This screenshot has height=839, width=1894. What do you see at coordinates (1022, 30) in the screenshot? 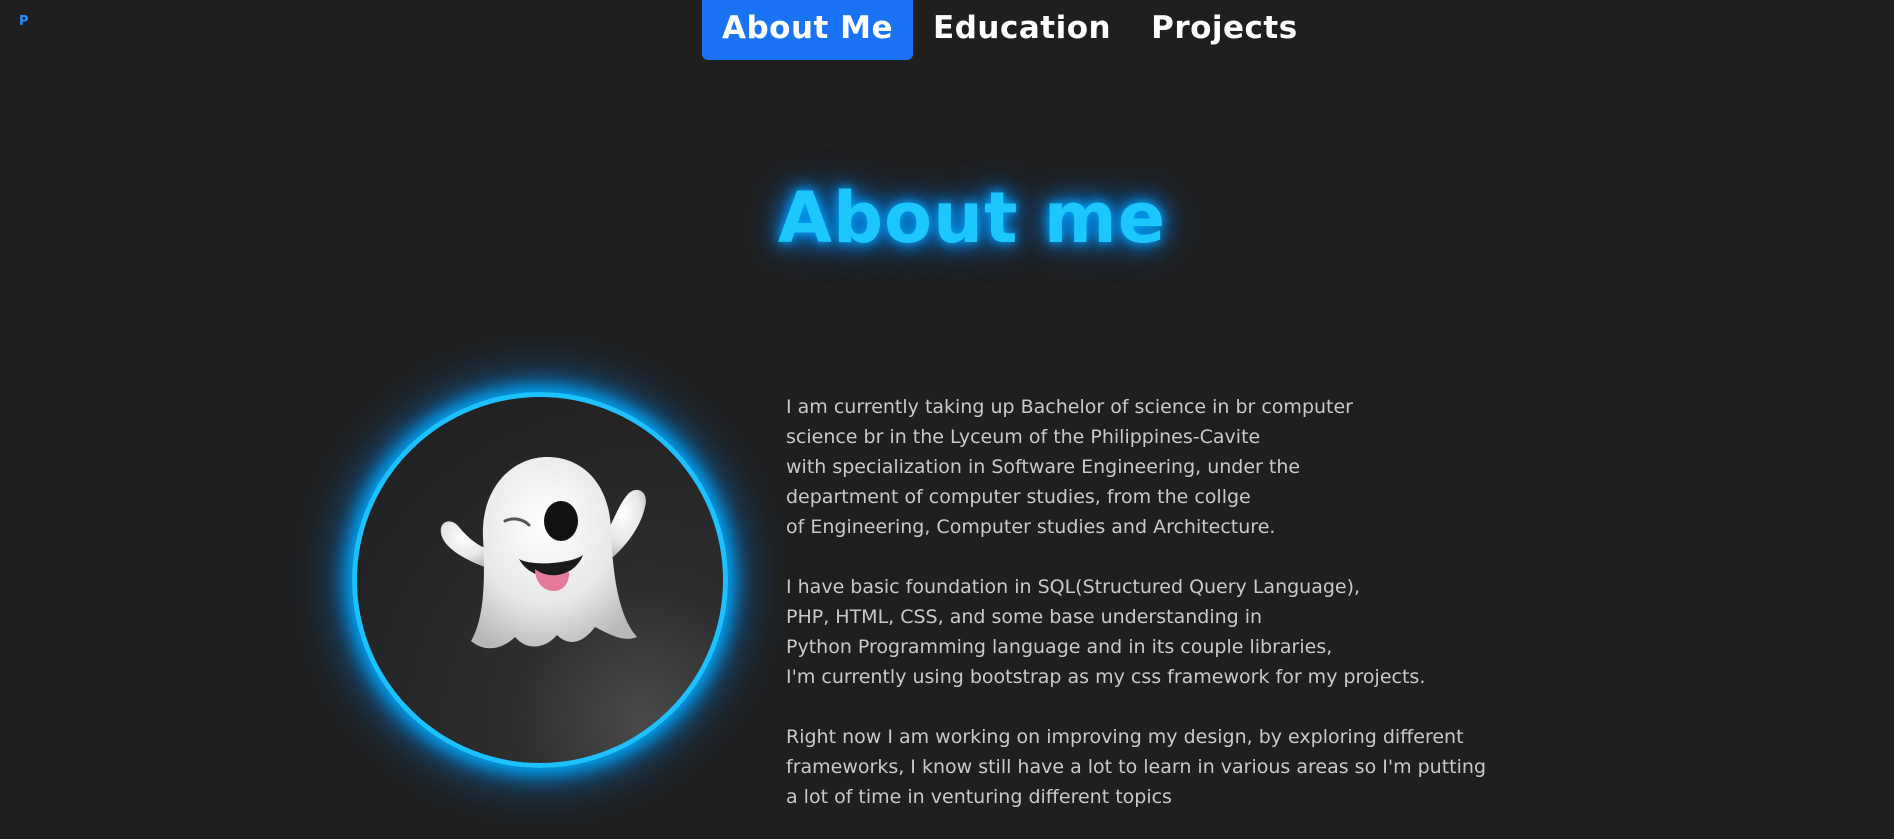
I see `nav-tab-education: Education` at bounding box center [1022, 30].